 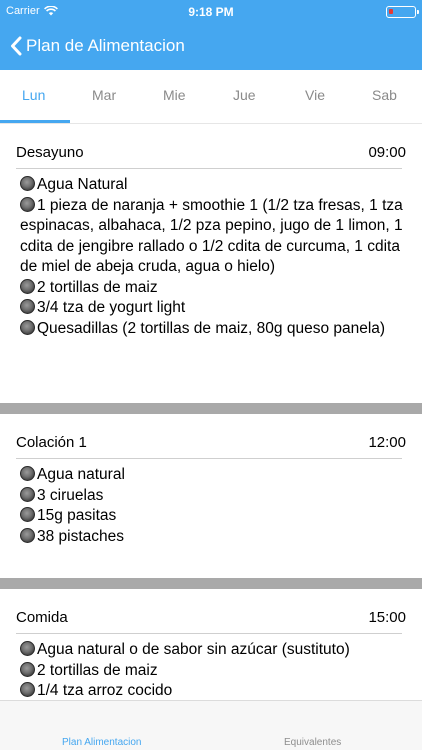 I want to click on tab-mar: Mar, so click(x=104, y=95).